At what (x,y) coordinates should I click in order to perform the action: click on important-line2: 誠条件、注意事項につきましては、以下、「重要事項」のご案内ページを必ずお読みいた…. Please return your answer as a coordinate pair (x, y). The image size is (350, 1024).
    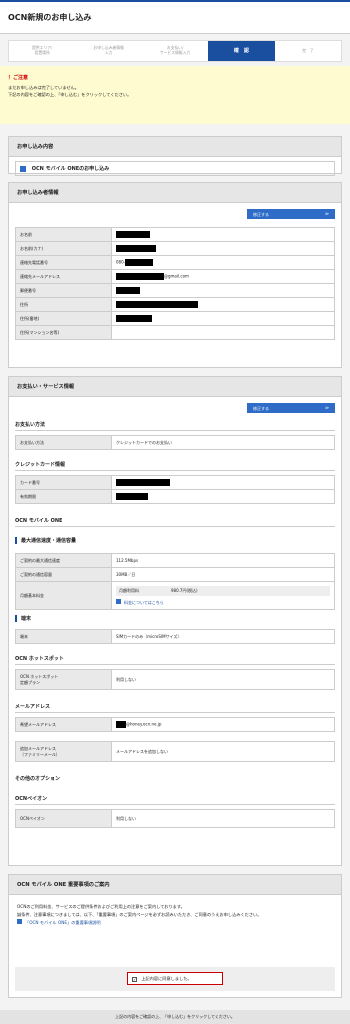
    Looking at the image, I should click on (139, 914).